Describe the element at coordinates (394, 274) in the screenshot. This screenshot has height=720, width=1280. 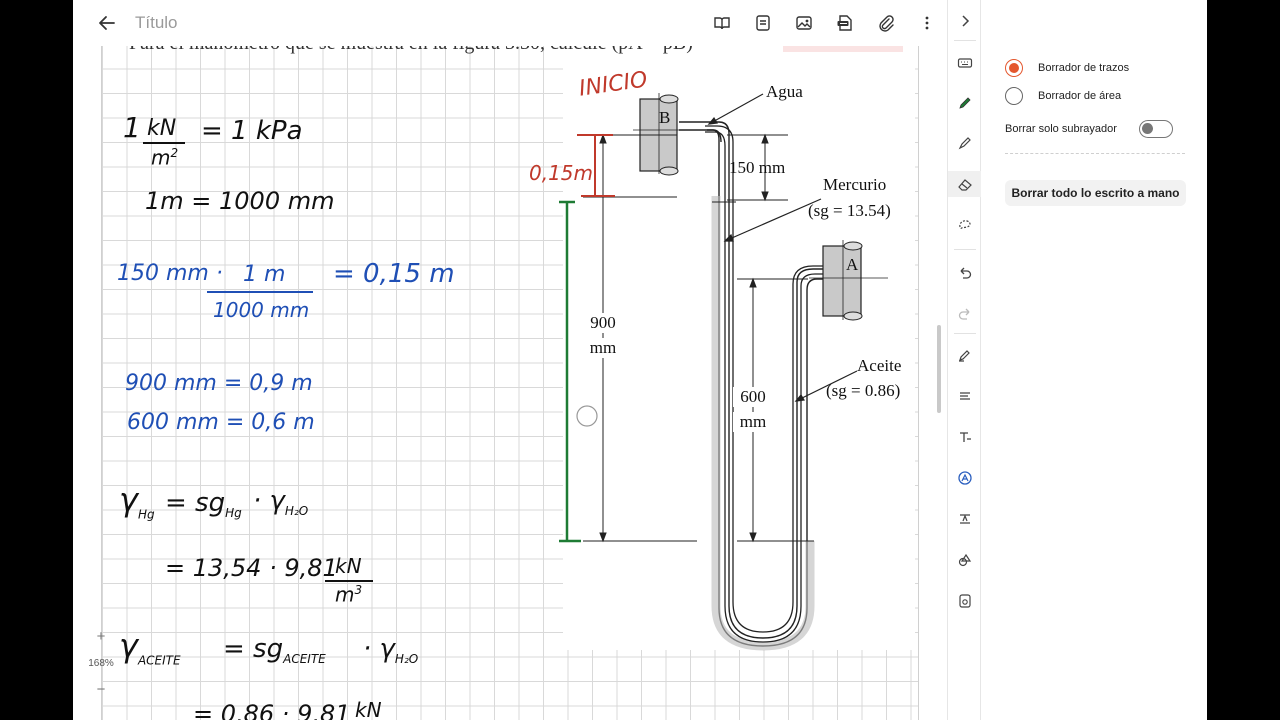
I see `hand-conv-right: = 0,15 m` at that location.